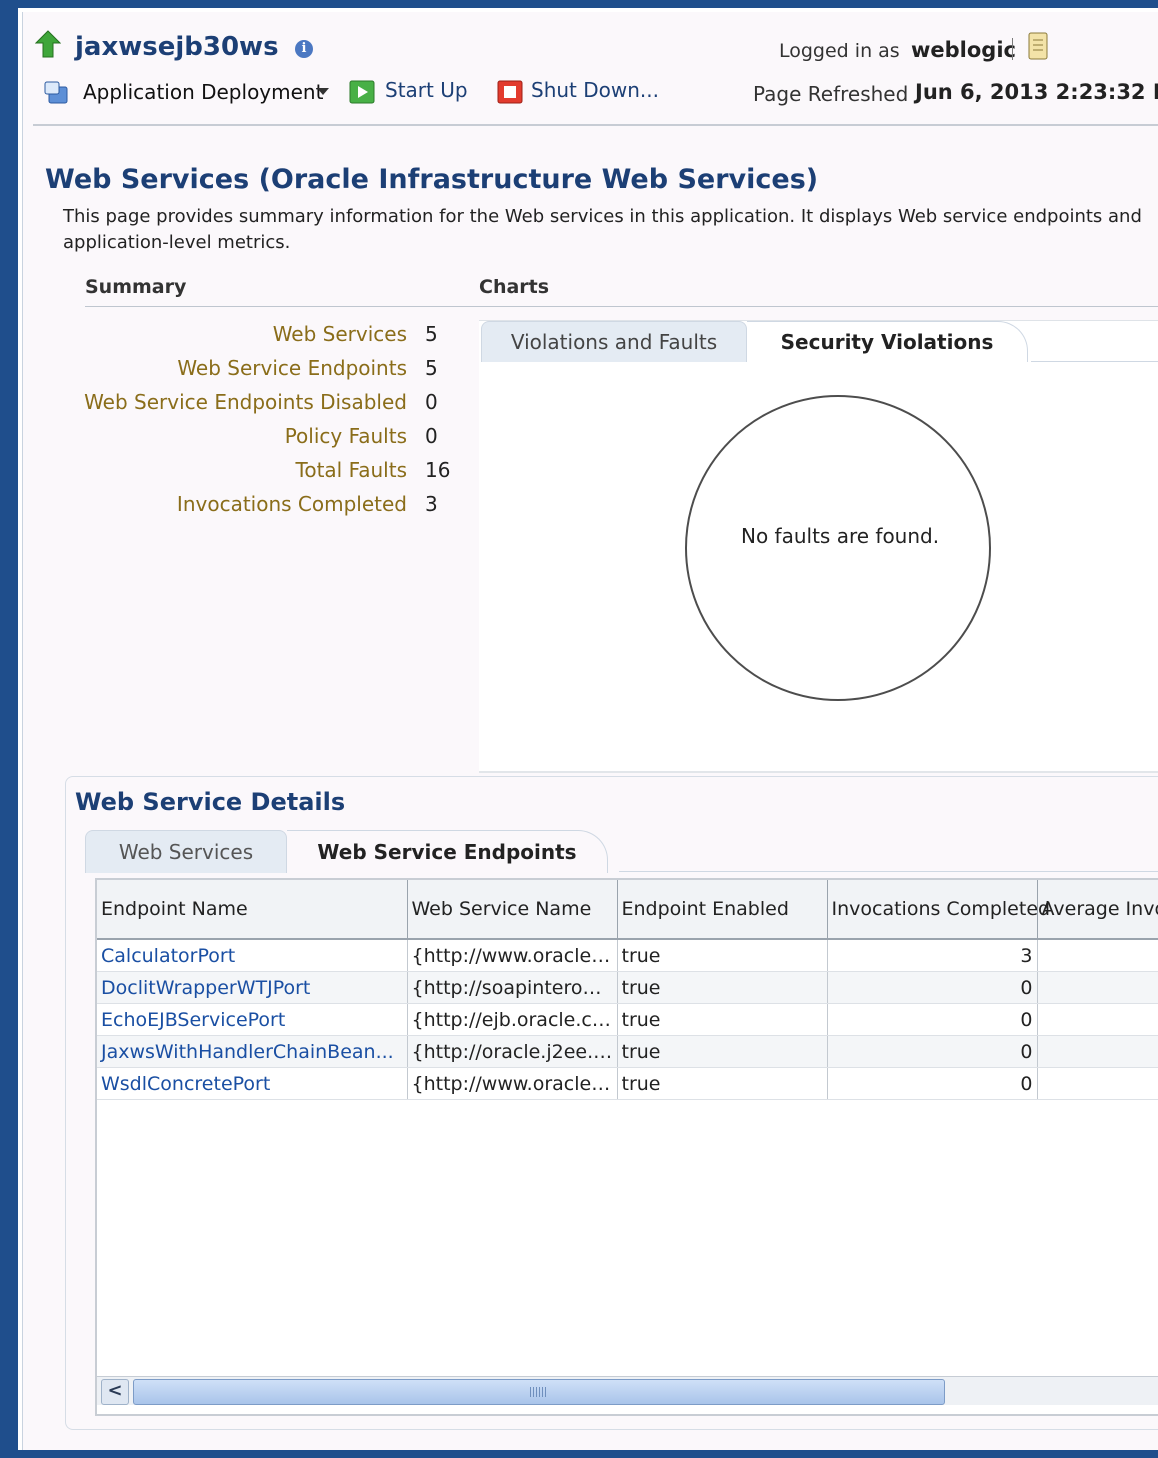 This screenshot has width=1158, height=1458. I want to click on charts-heading: Charts, so click(514, 287).